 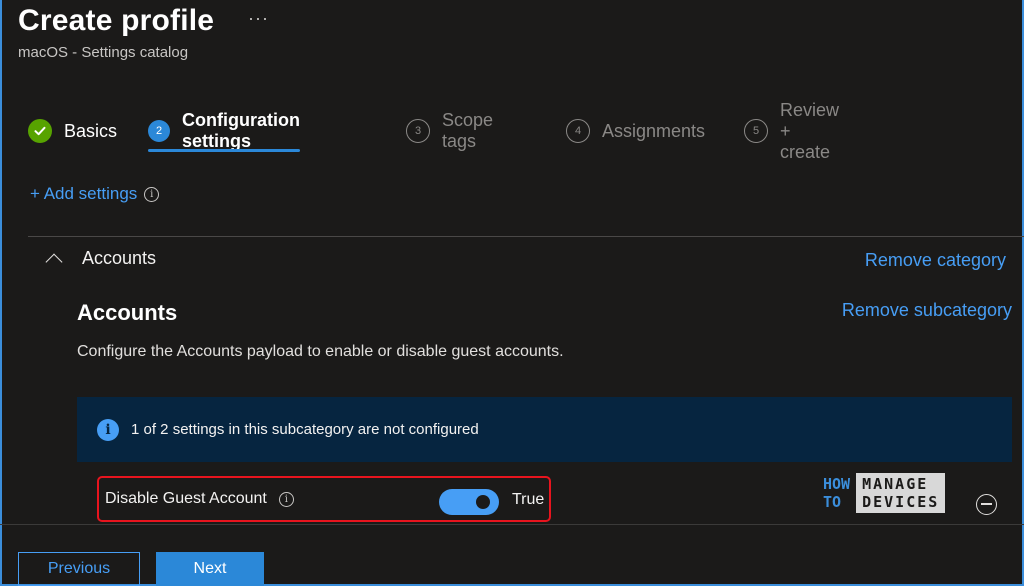 What do you see at coordinates (468, 130) in the screenshot?
I see `step-label: Scope tags` at bounding box center [468, 130].